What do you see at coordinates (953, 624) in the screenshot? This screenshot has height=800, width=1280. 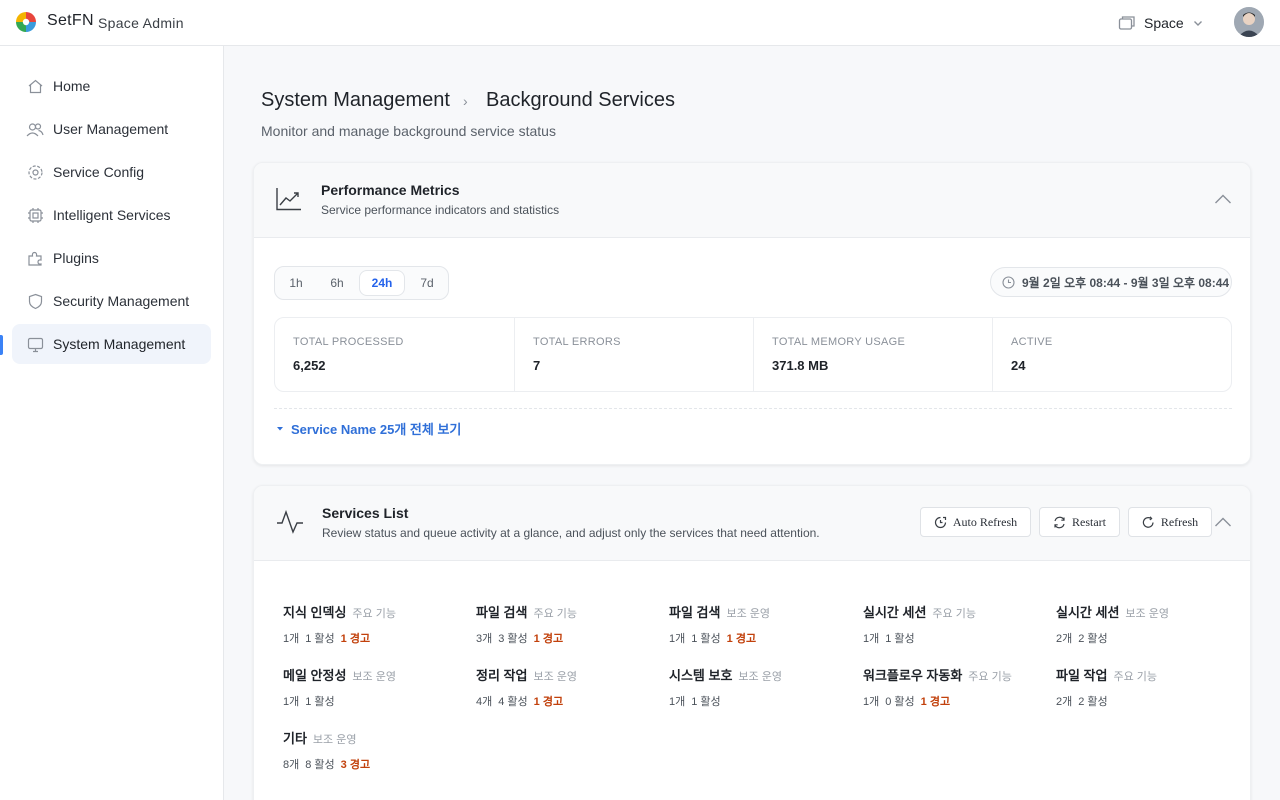 I see `service-group: 실시간 세션 주요 기능 1개 1 활성` at bounding box center [953, 624].